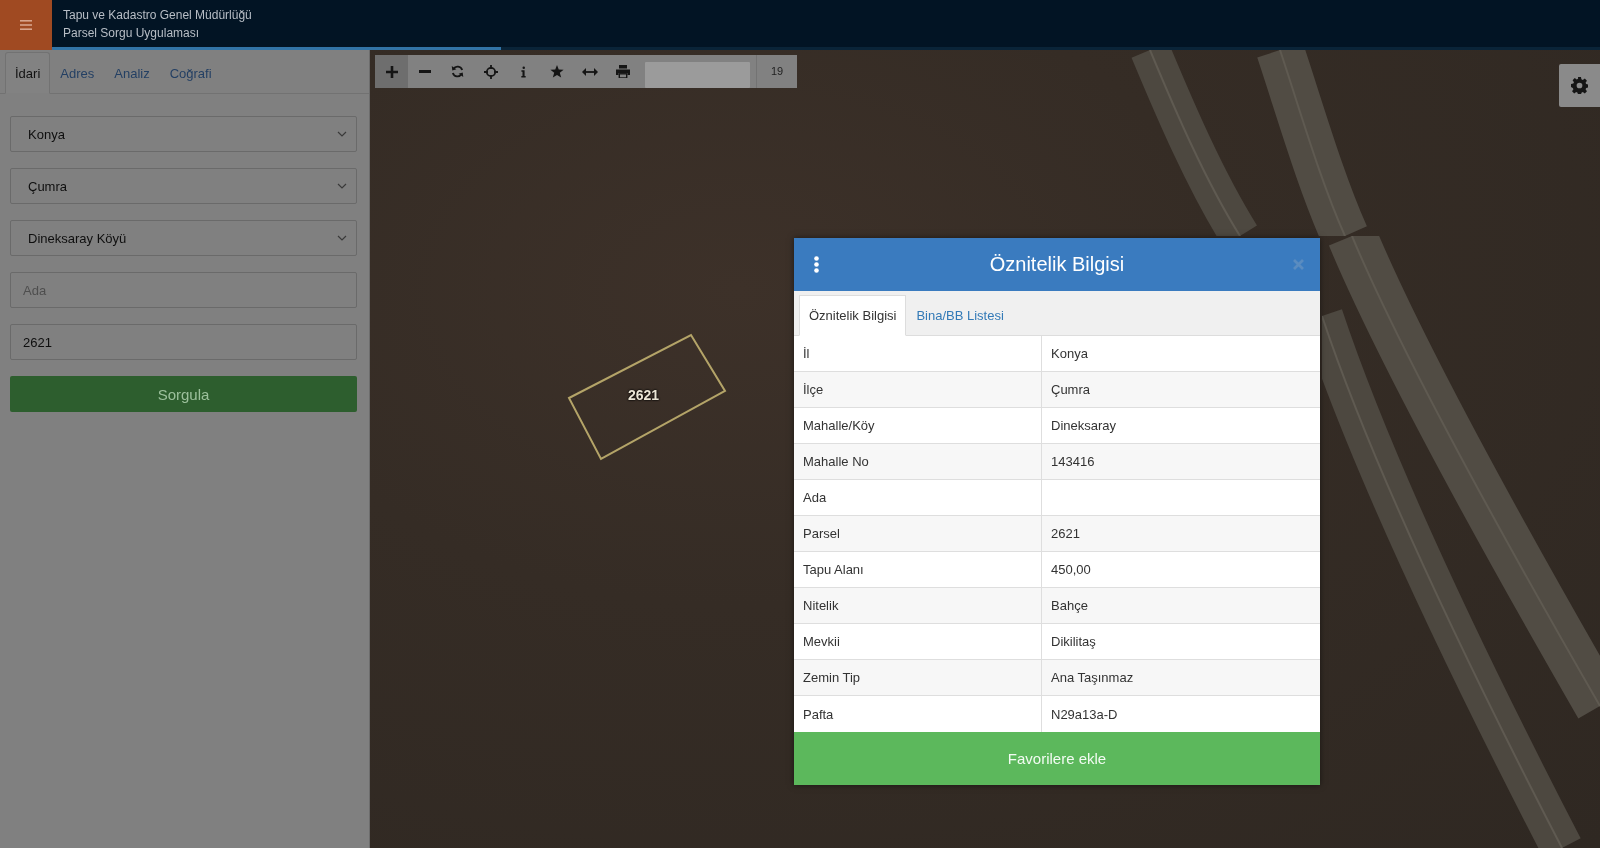  I want to click on dialog-tab: Bina/BB Listesi, so click(960, 315).